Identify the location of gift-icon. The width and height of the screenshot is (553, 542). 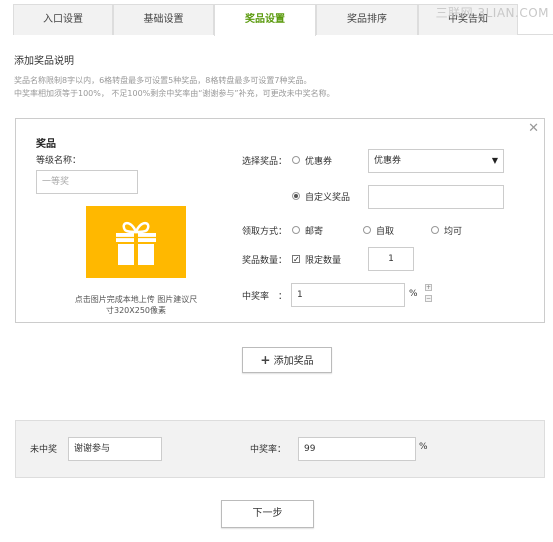
(136, 243).